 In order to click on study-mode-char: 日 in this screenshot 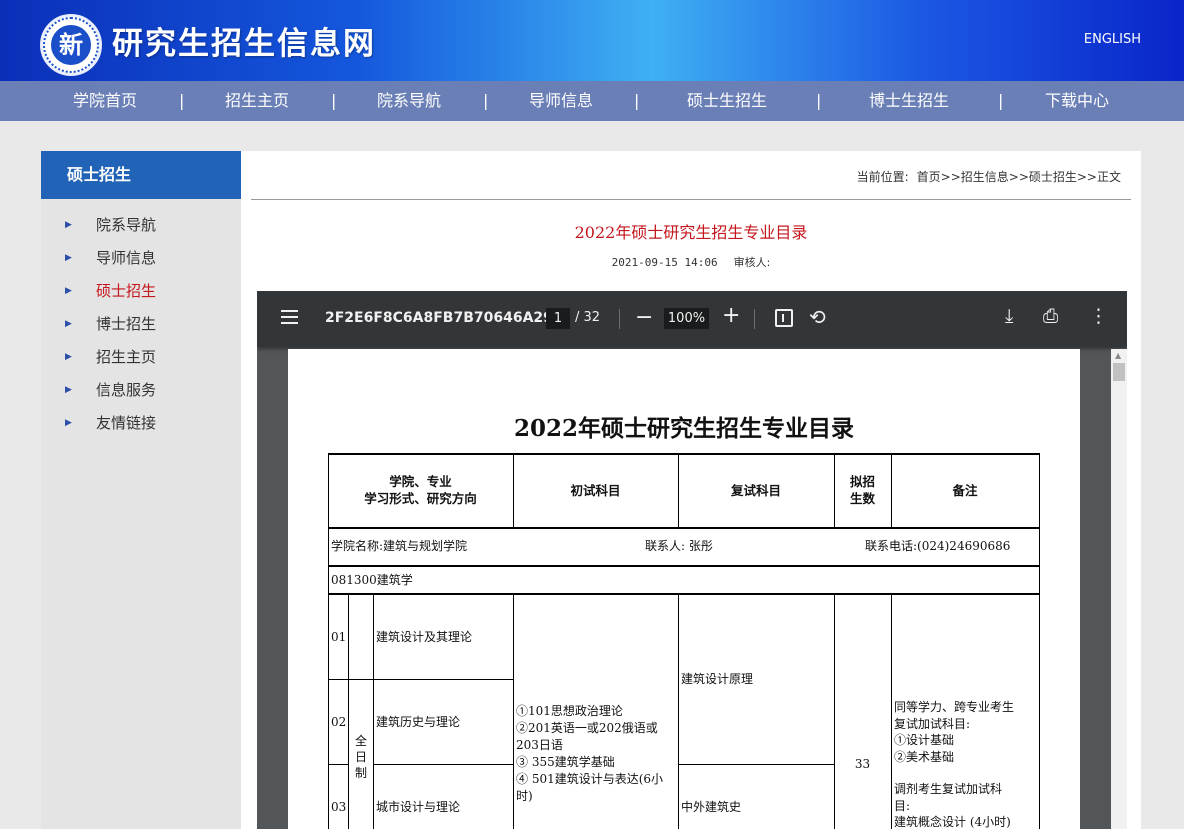, I will do `click(360, 757)`.